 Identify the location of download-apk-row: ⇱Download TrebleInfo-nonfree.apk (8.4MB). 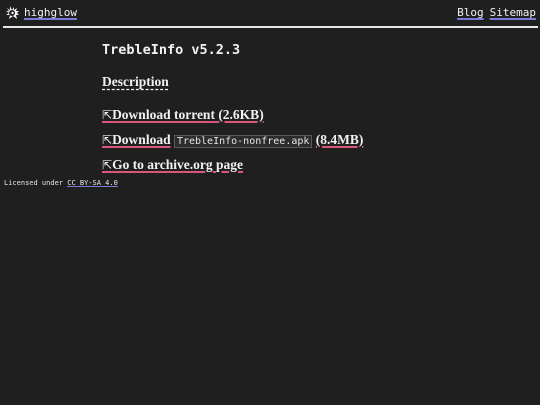
(312, 140).